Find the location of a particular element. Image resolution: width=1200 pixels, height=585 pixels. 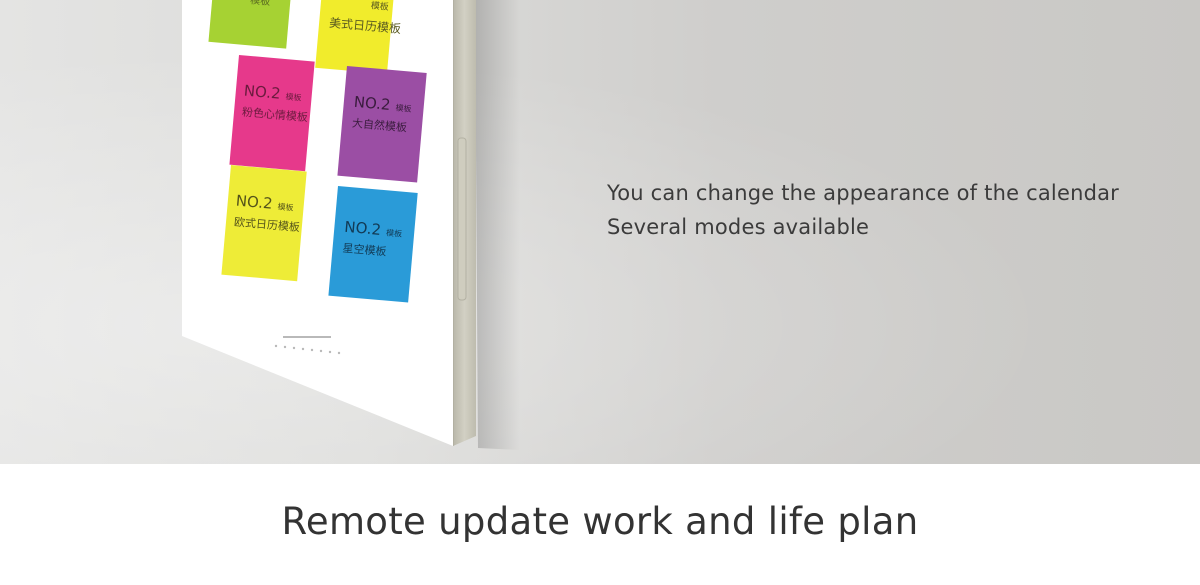

calendar-card-american-tag: 模板 is located at coordinates (379, 6).